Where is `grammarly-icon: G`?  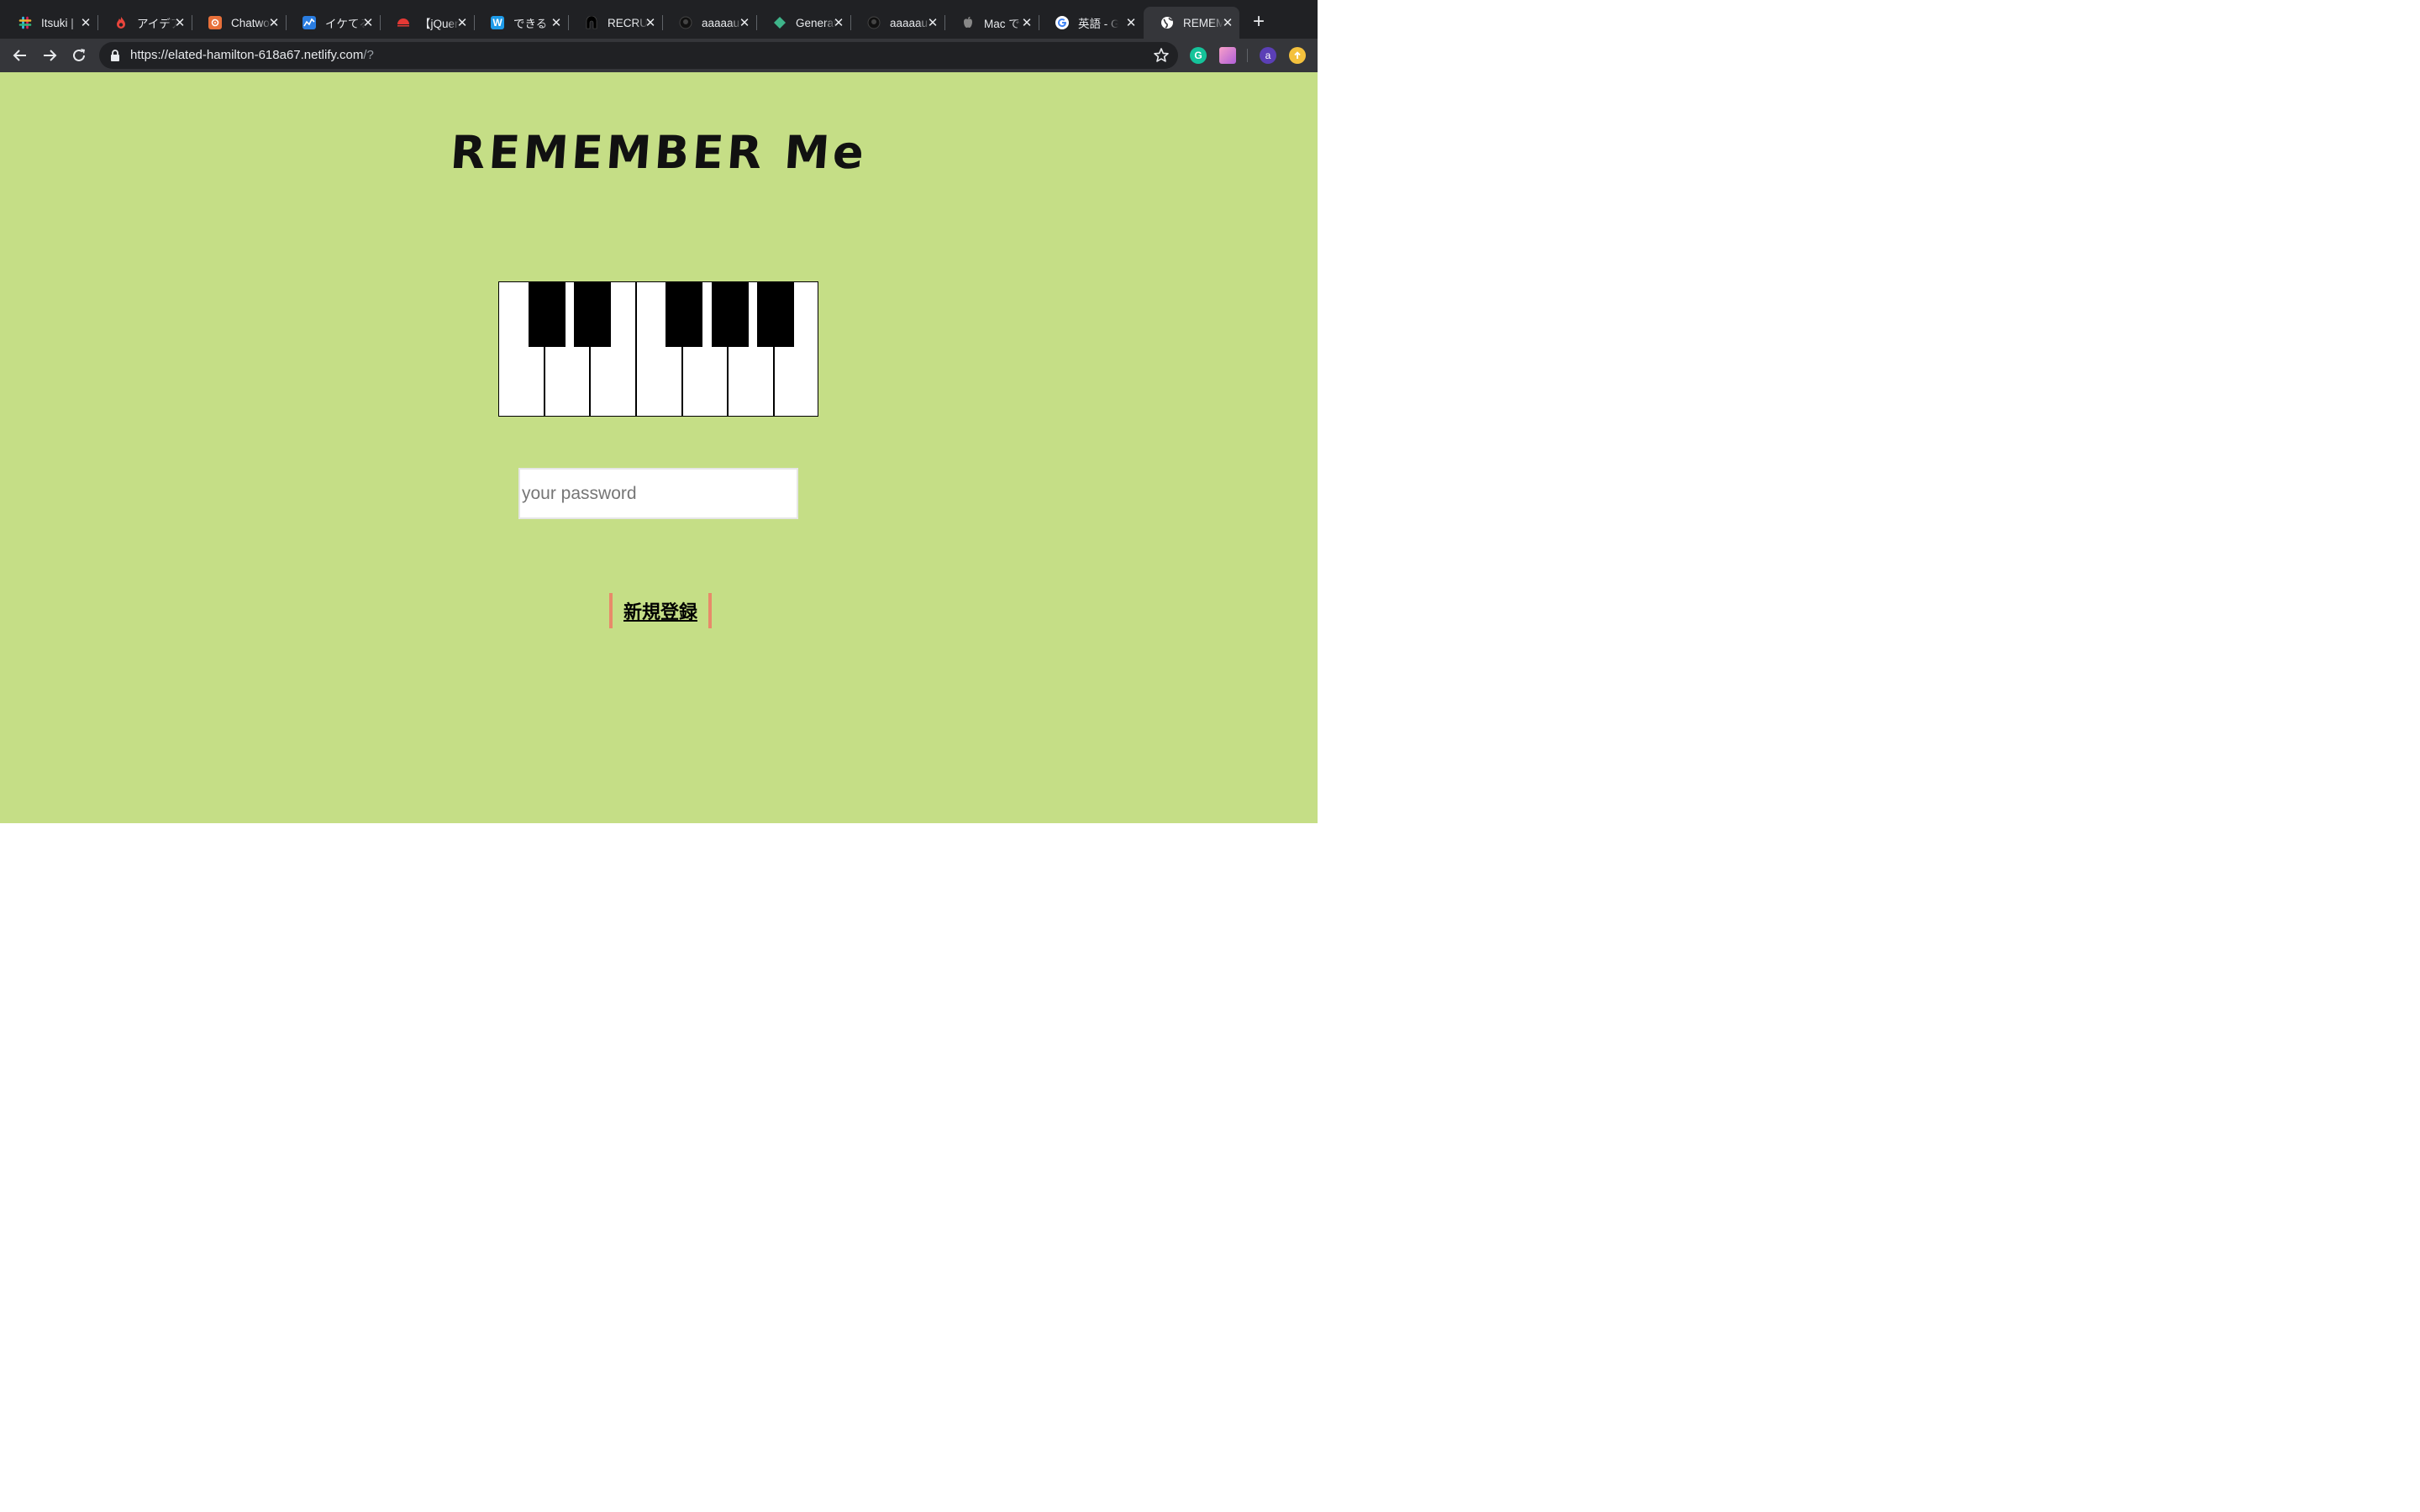 grammarly-icon: G is located at coordinates (1198, 55).